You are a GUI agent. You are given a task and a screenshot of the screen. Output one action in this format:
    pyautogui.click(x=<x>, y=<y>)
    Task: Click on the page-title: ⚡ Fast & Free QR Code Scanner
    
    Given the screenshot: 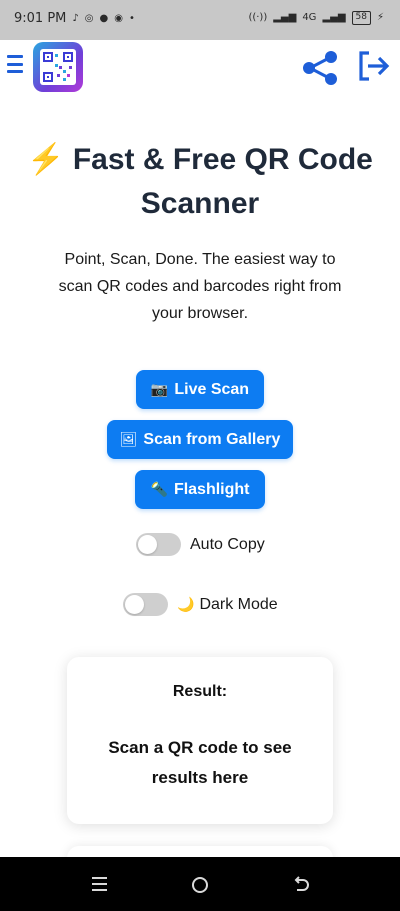 What is the action you would take?
    pyautogui.click(x=200, y=182)
    